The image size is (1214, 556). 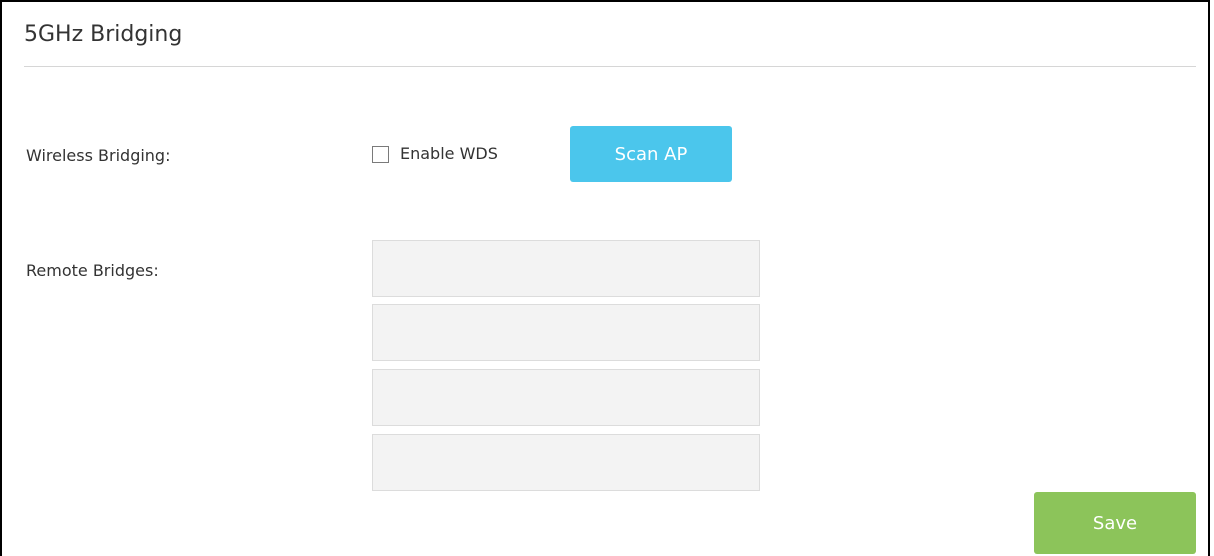 I want to click on wireless-bridging-label: Wireless Bridging:, so click(x=98, y=155).